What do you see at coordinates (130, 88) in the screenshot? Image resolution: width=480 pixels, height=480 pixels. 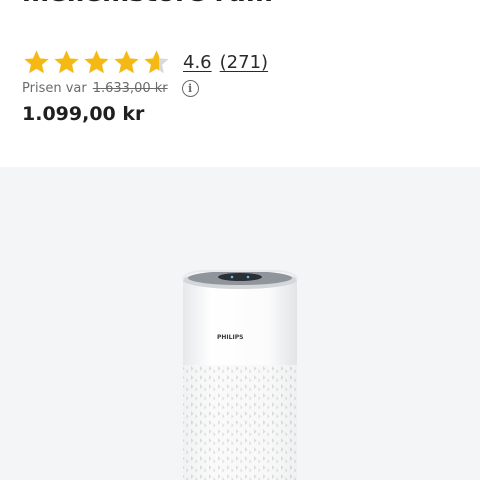 I see `previous-price: 1.633,00 kr` at bounding box center [130, 88].